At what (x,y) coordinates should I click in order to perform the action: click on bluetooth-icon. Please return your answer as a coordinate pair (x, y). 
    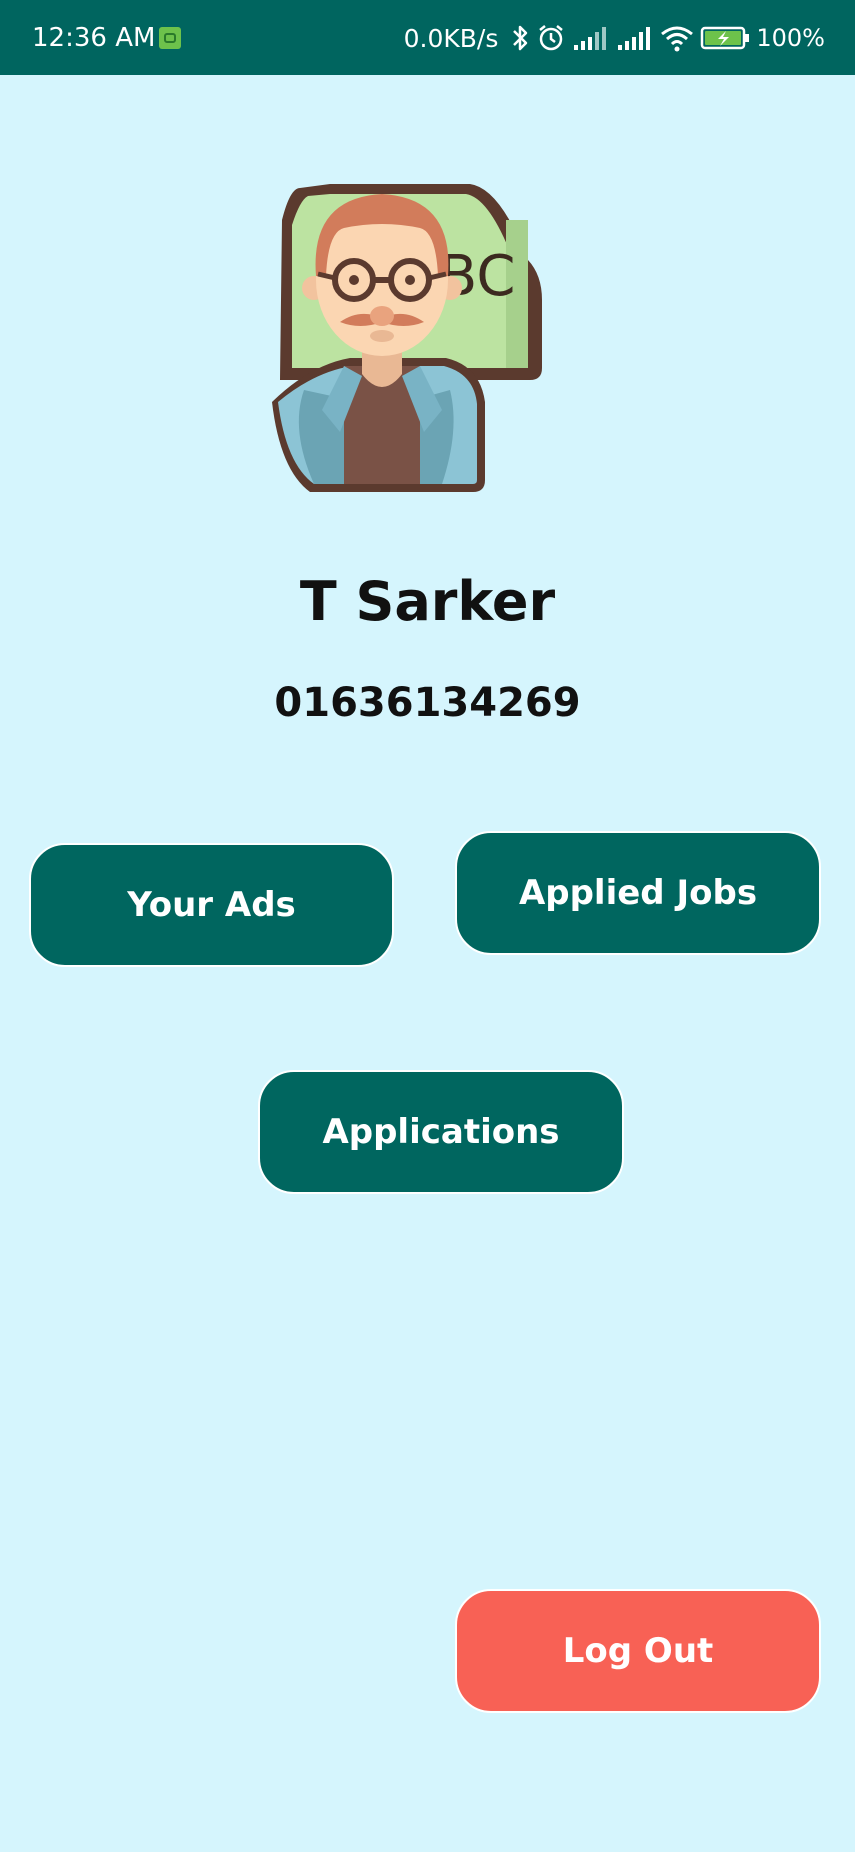
    Looking at the image, I should click on (520, 38).